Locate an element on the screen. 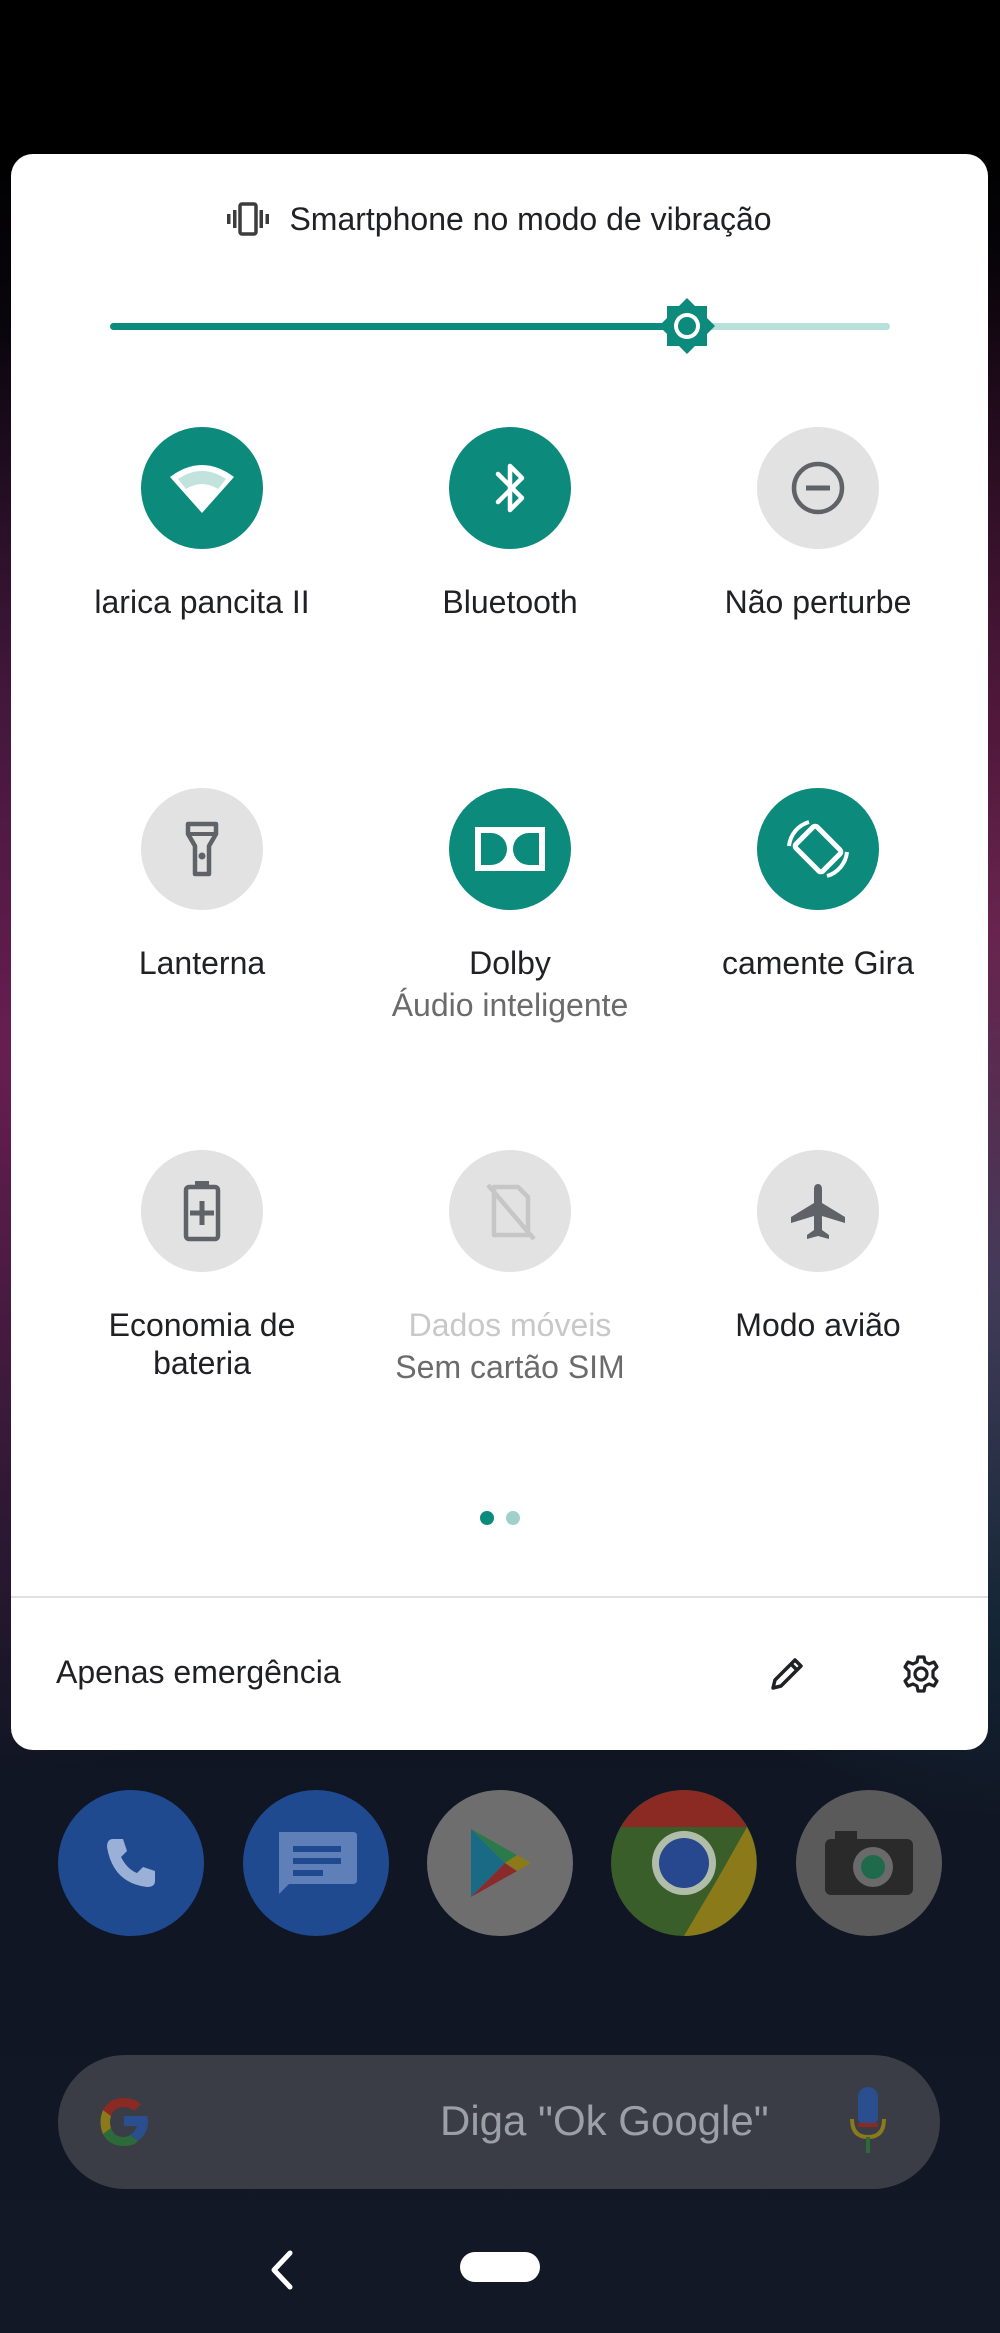 This screenshot has width=1000, height=2333. mobile-data-off-icon is located at coordinates (511, 1212).